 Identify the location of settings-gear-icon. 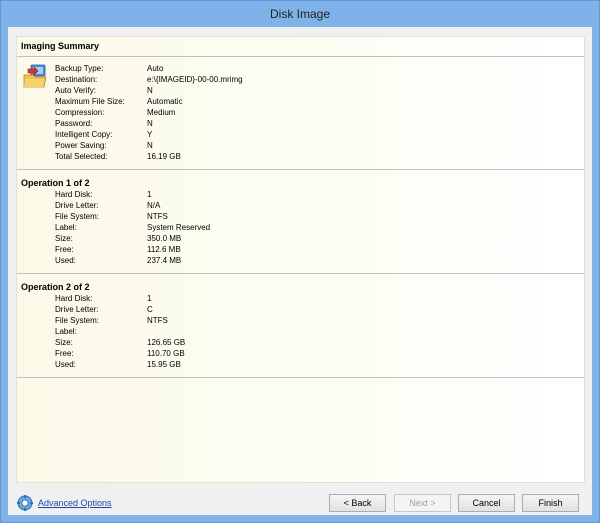
(25, 503).